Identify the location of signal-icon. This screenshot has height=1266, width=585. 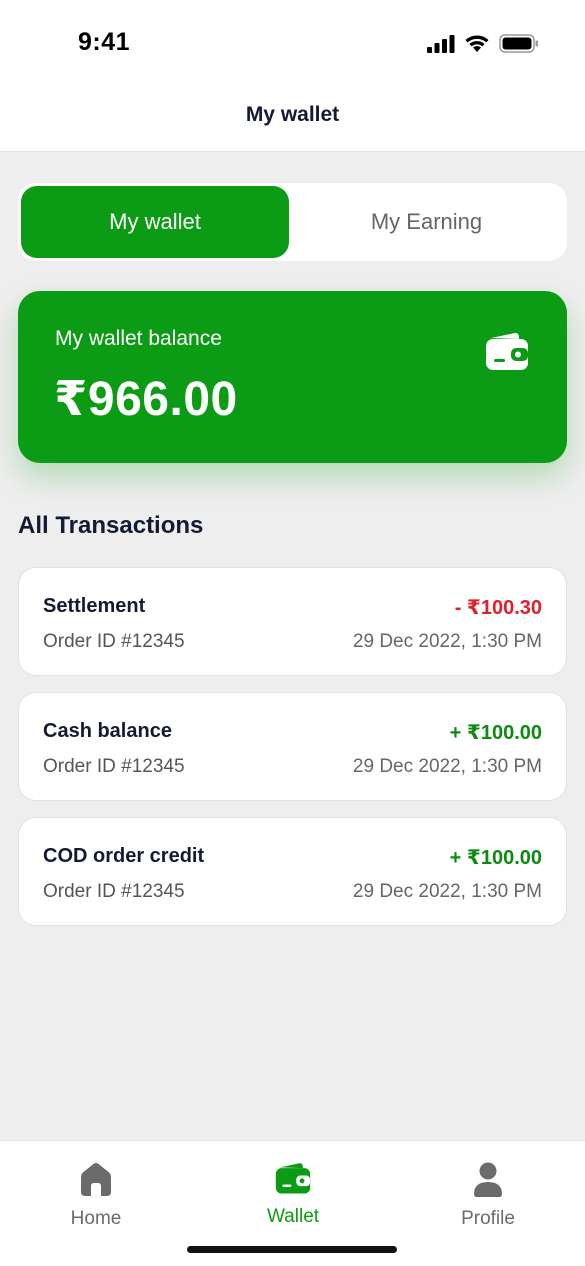
(441, 43).